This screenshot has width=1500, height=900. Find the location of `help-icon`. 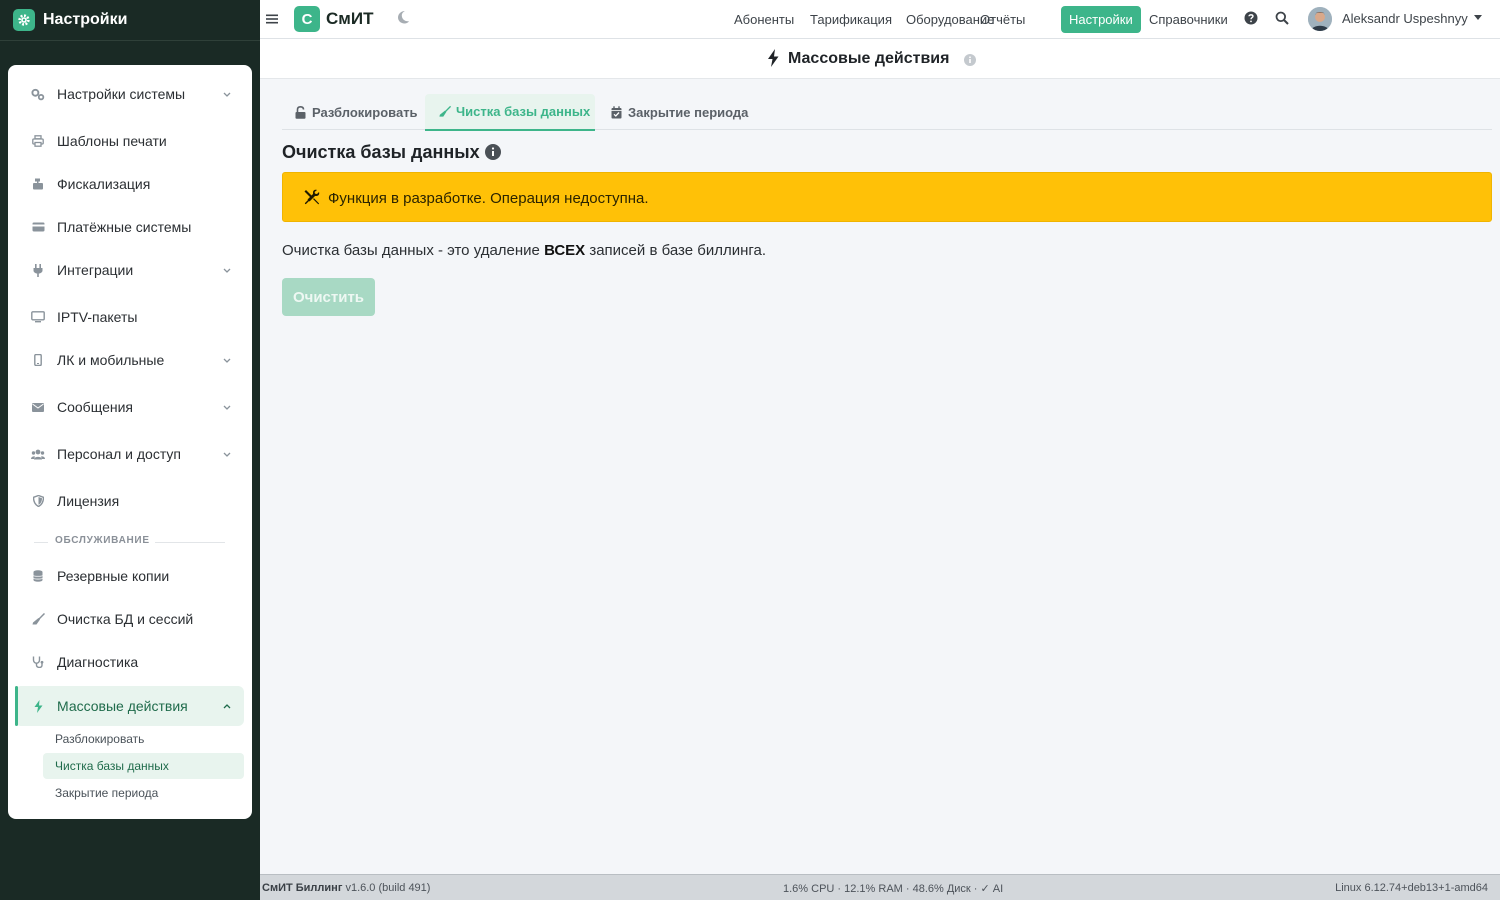

help-icon is located at coordinates (1251, 18).